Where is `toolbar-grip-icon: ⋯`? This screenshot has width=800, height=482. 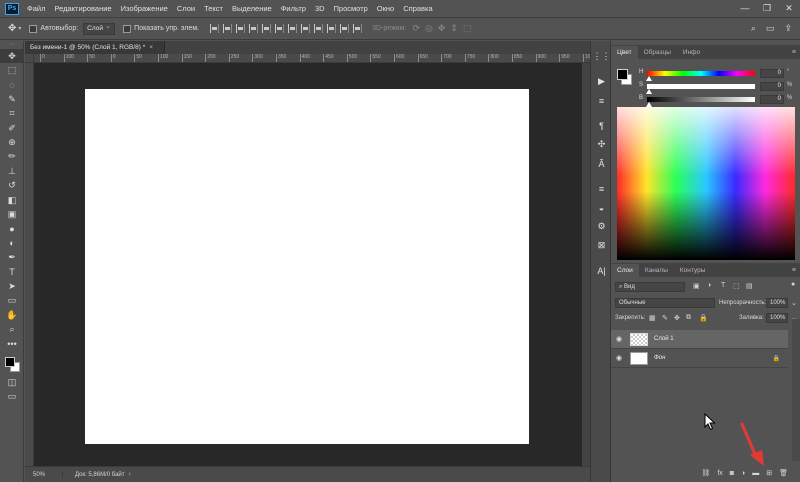
toolbar-grip-icon: ⋯ is located at coordinates (11, 45).